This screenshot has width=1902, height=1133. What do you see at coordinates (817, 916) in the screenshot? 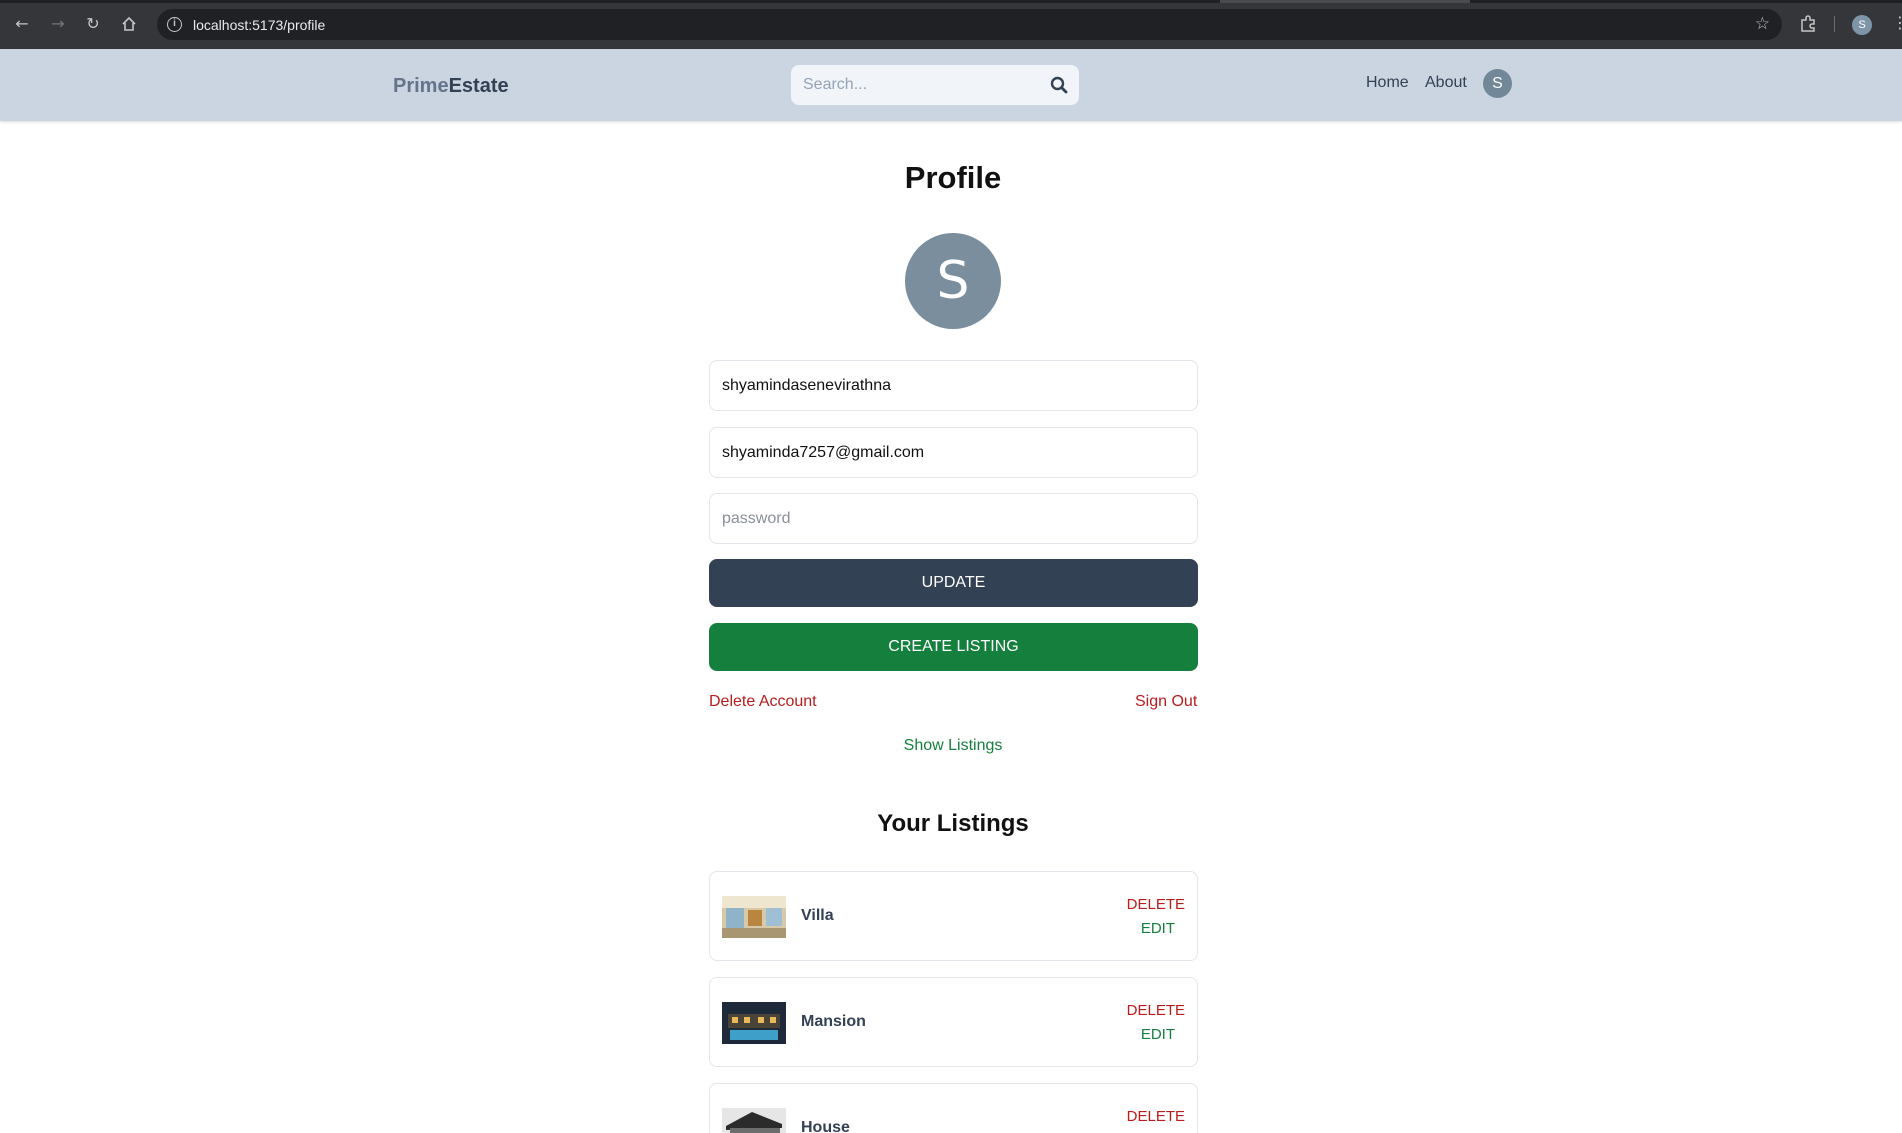
I see `listing-name: Villa` at bounding box center [817, 916].